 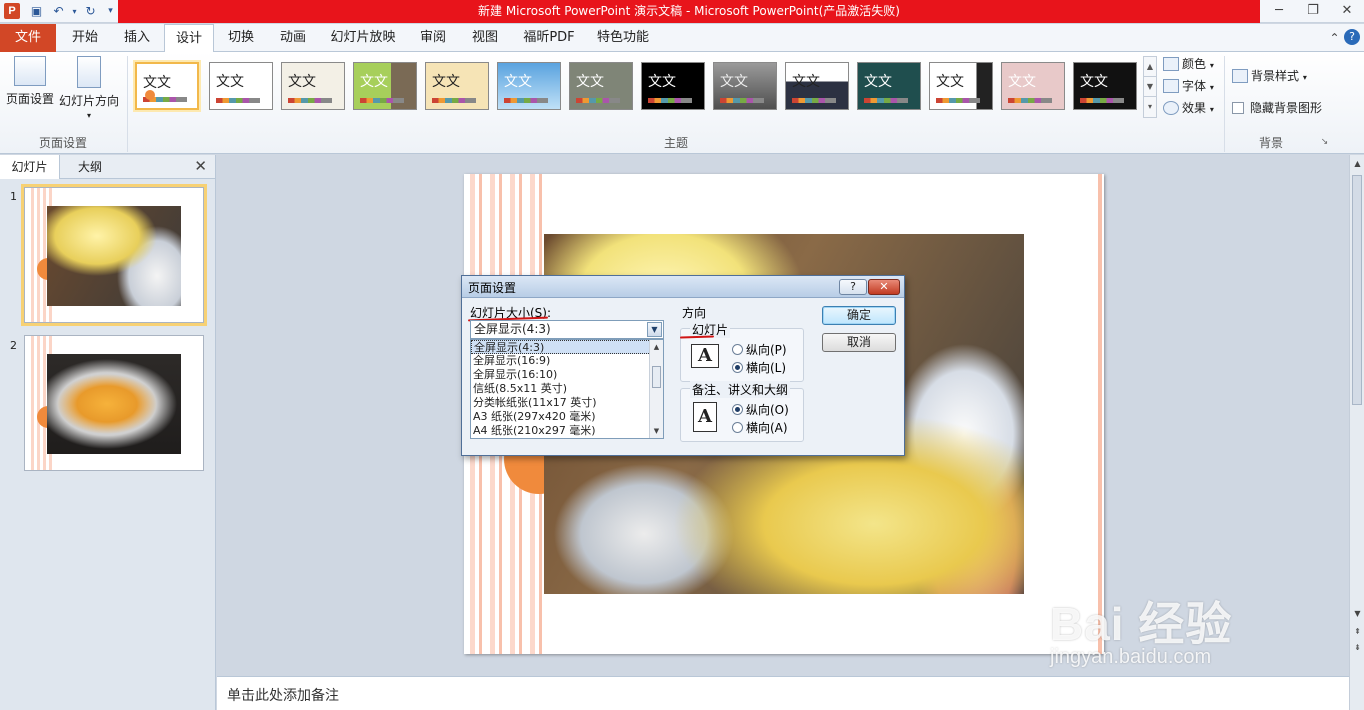 What do you see at coordinates (1269, 76) in the screenshot?
I see `background-styles-button: 背景样式 ▾` at bounding box center [1269, 76].